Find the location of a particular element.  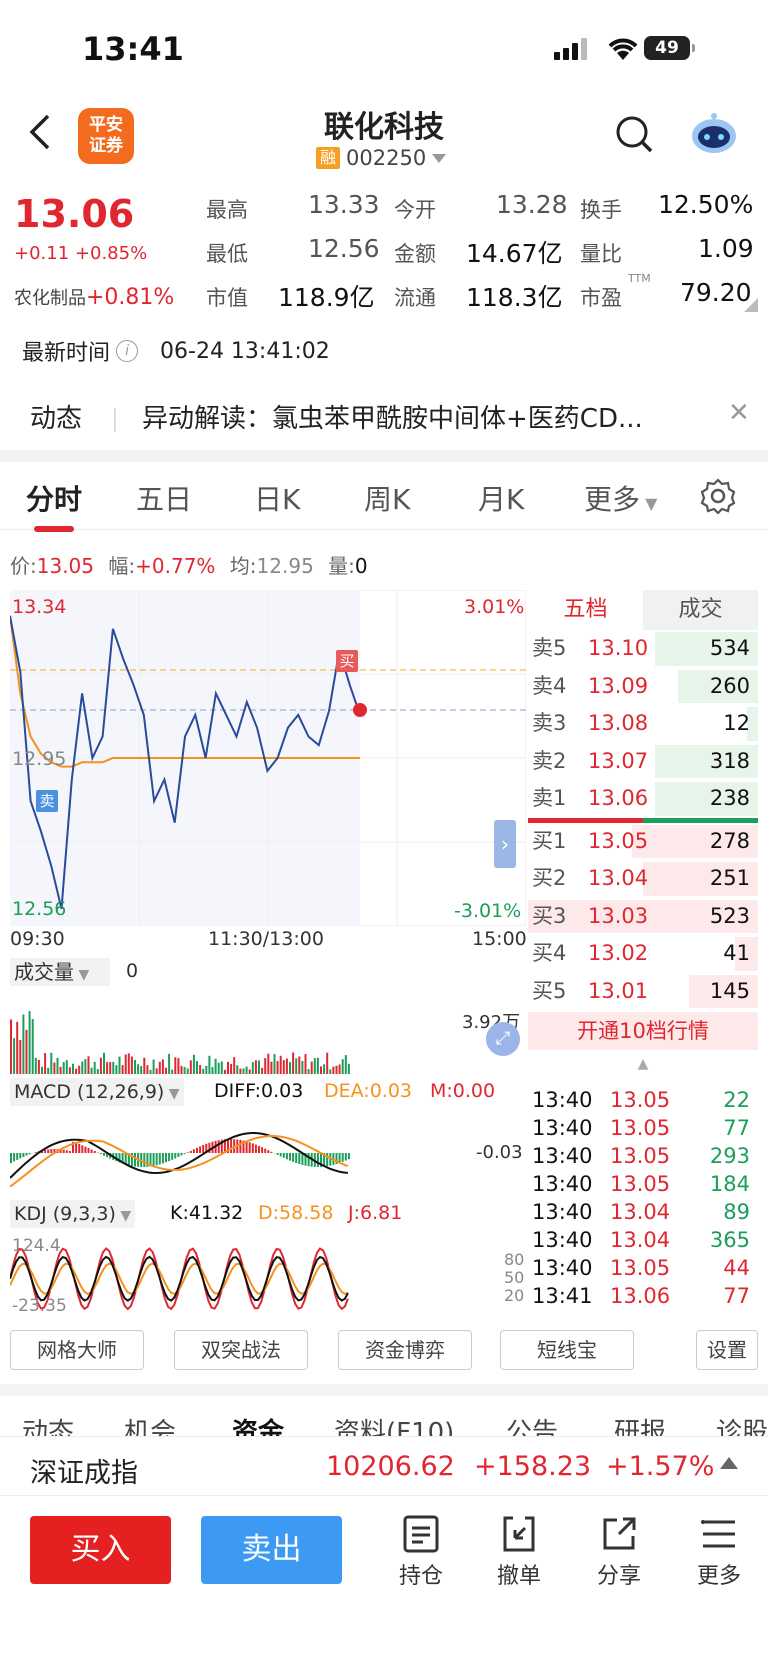

open-10-level-button: 开通10档行情 is located at coordinates (643, 1031).